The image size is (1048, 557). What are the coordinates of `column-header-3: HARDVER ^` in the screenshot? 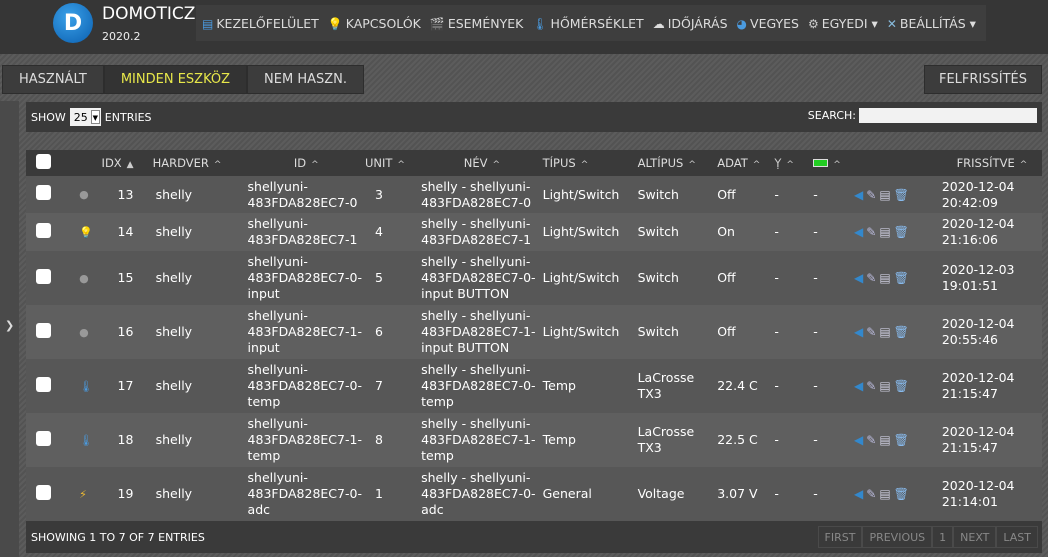 It's located at (200, 163).